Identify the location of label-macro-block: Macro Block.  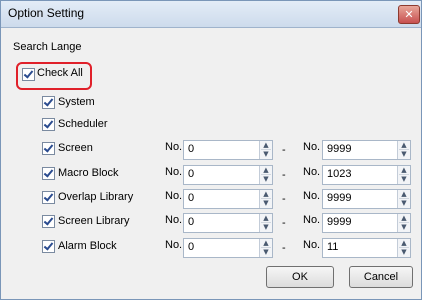
(88, 173).